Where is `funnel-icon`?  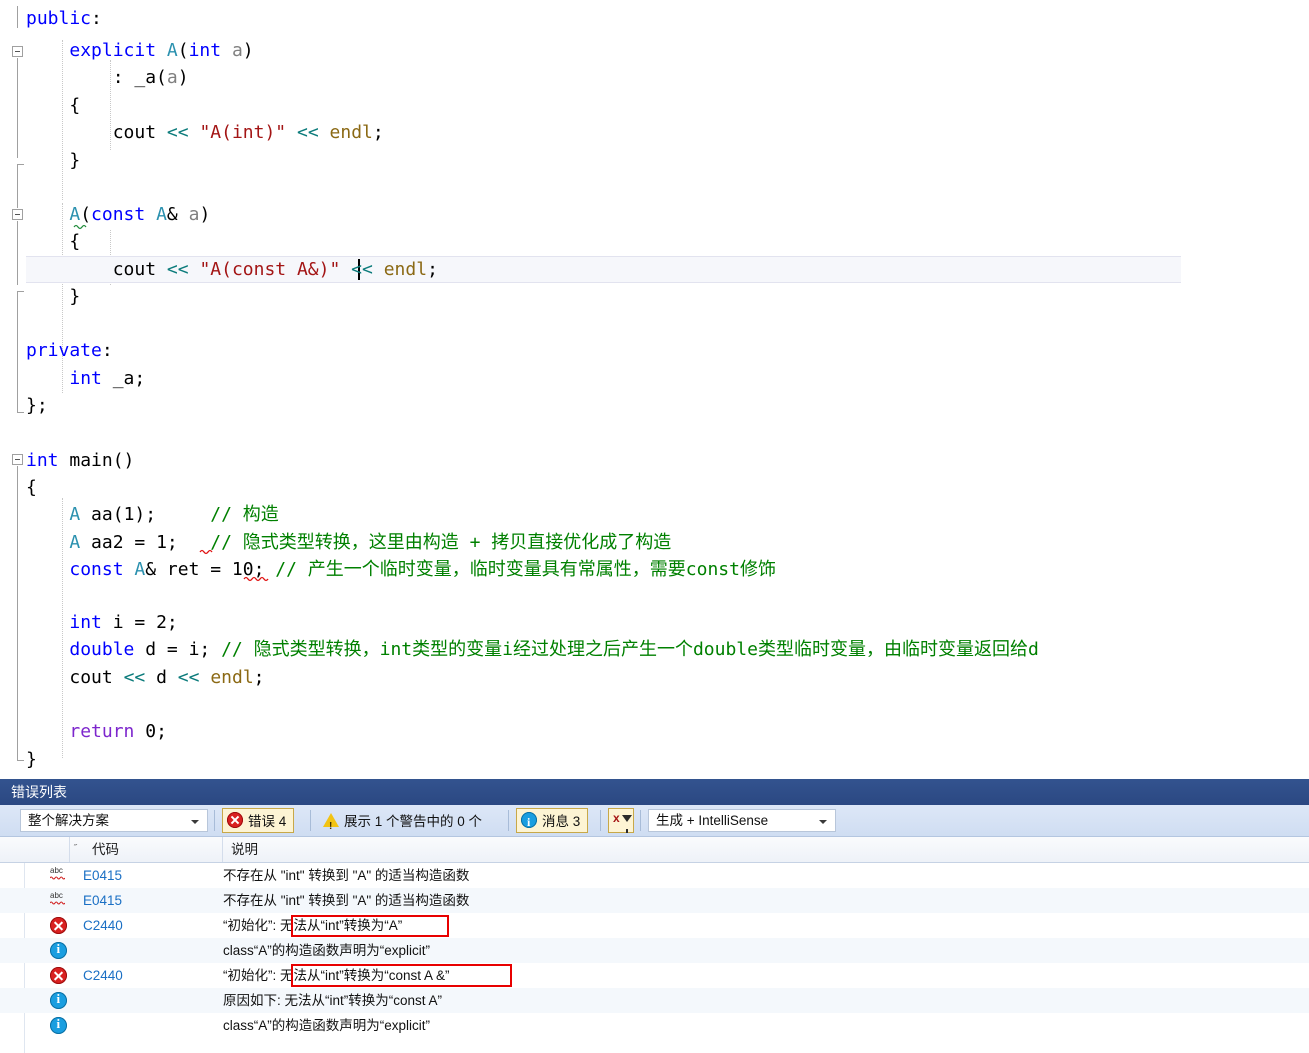 funnel-icon is located at coordinates (627, 824).